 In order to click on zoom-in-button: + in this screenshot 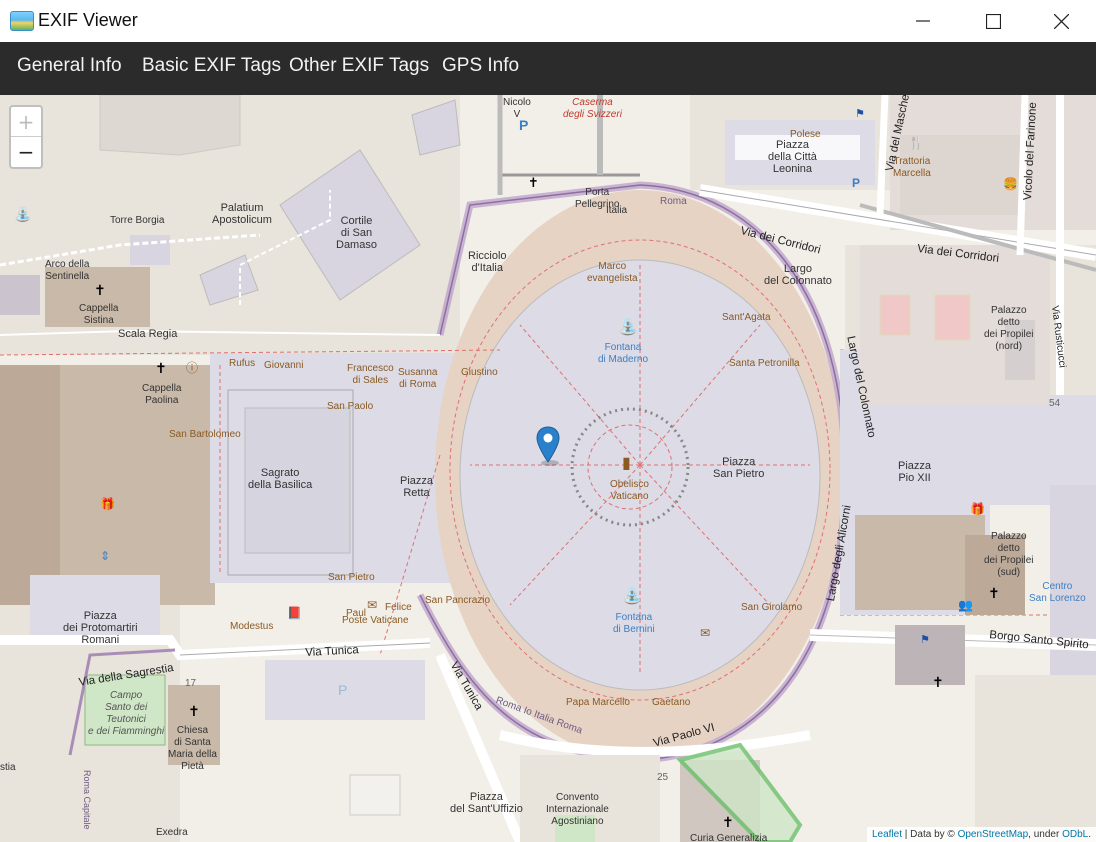, I will do `click(26, 122)`.